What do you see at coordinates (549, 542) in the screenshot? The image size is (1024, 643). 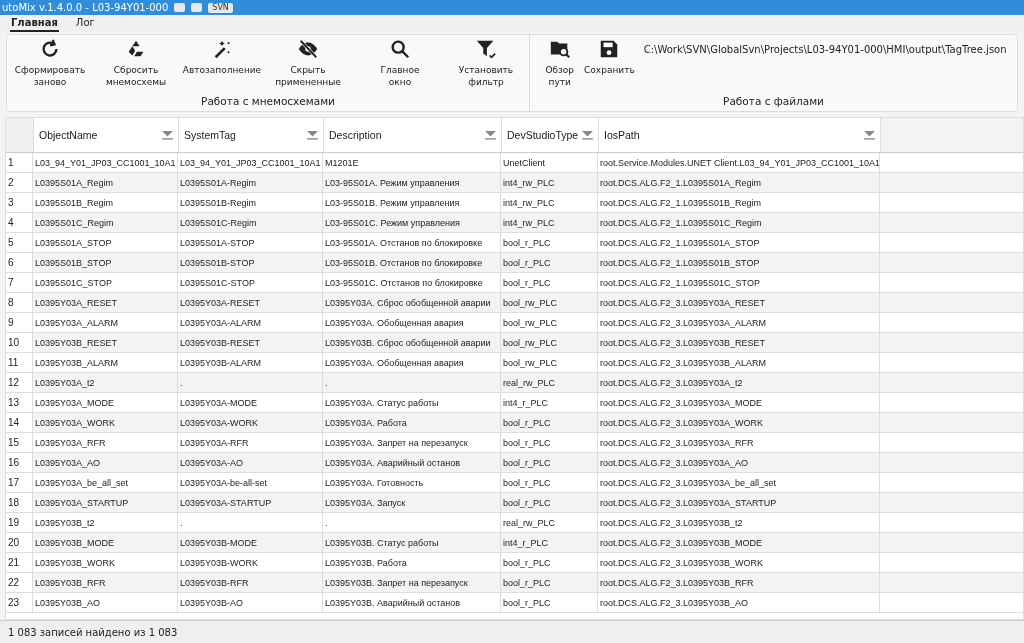 I see `table-cell: int4_r_PLC` at bounding box center [549, 542].